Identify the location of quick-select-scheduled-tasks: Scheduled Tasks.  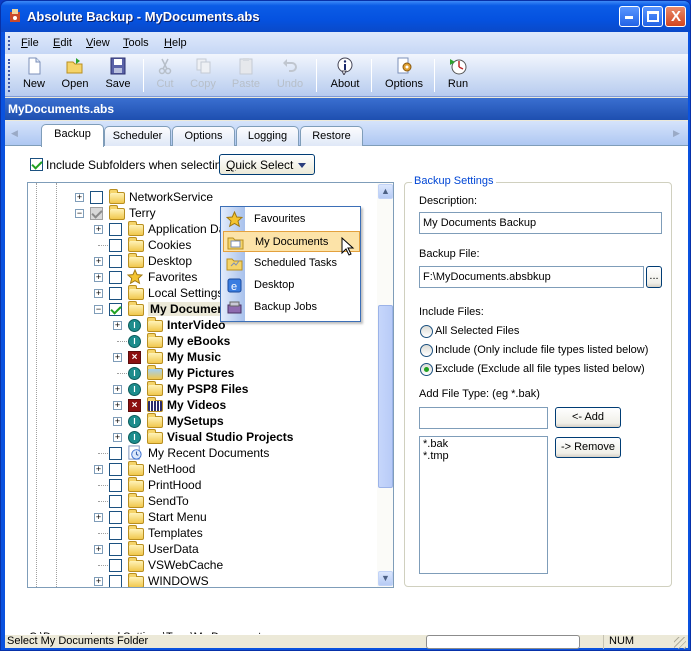
(291, 263).